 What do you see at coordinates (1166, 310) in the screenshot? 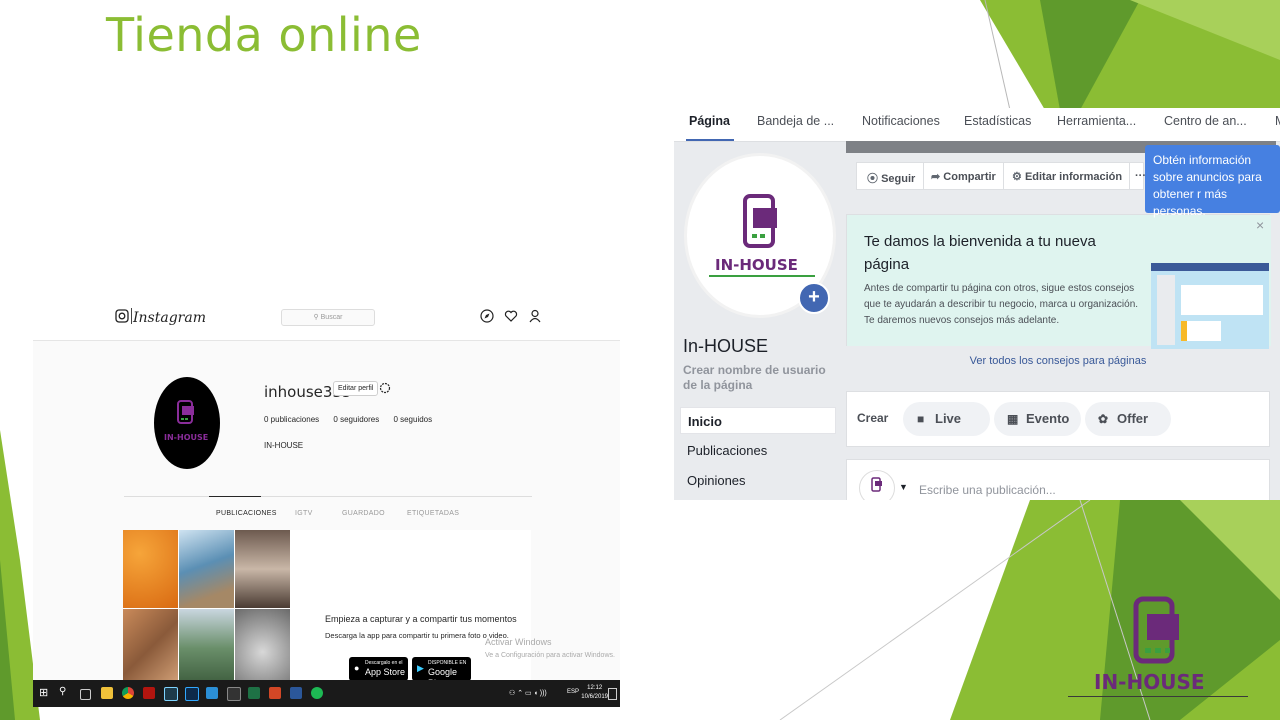
I see `illustration-sidebar` at bounding box center [1166, 310].